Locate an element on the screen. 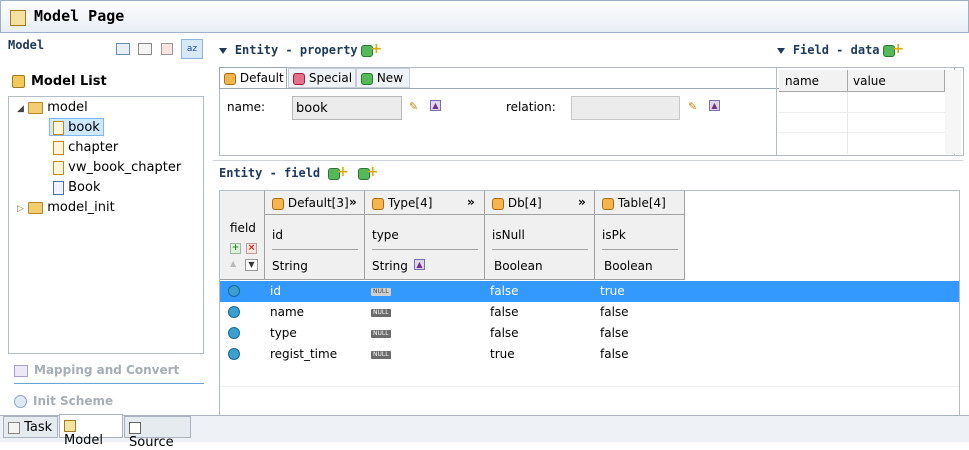  add-row-icon: + is located at coordinates (235, 248).